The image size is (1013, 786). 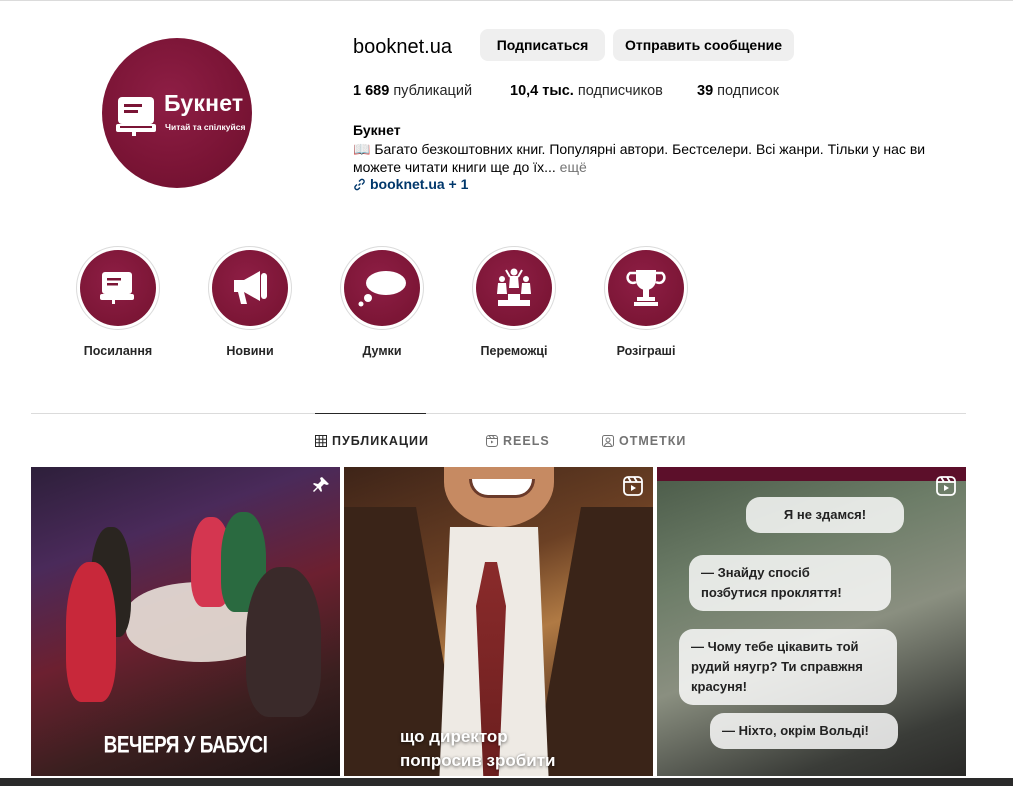 I want to click on highlight-label: Посилання, so click(x=118, y=351).